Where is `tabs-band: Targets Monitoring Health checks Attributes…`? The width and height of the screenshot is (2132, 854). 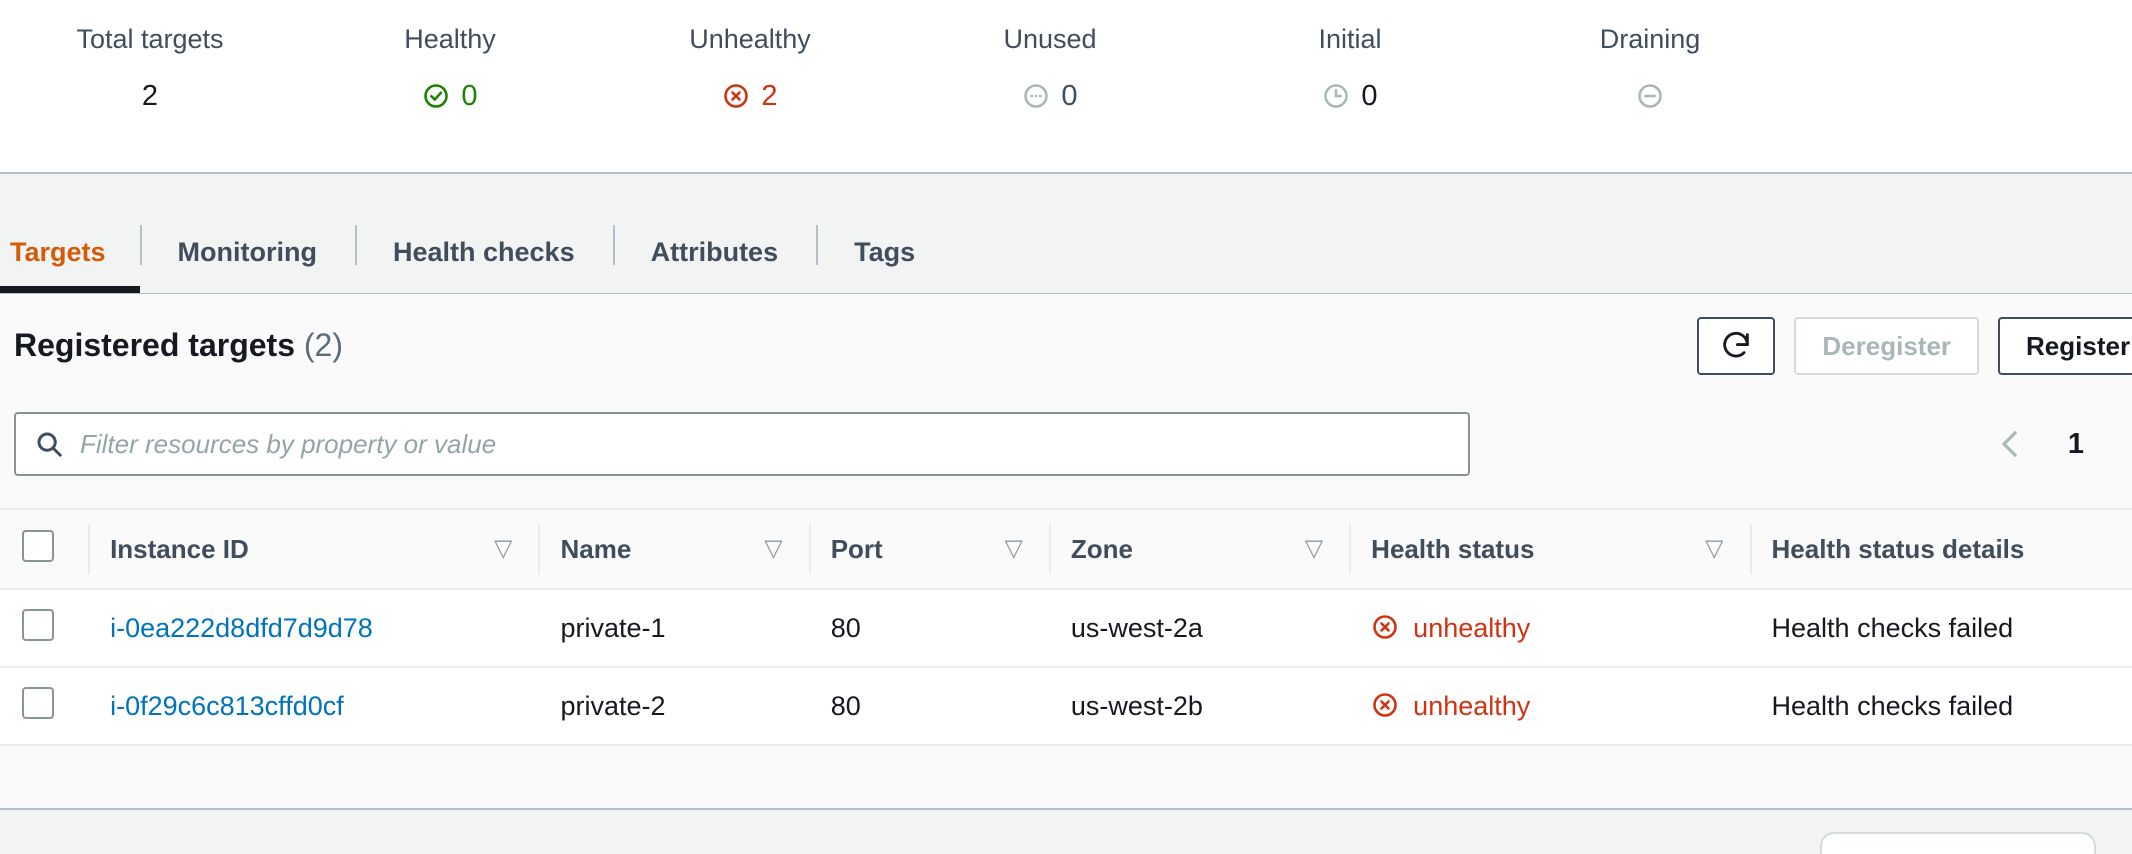
tabs-band: Targets Monitoring Health checks Attributes… is located at coordinates (1066, 234).